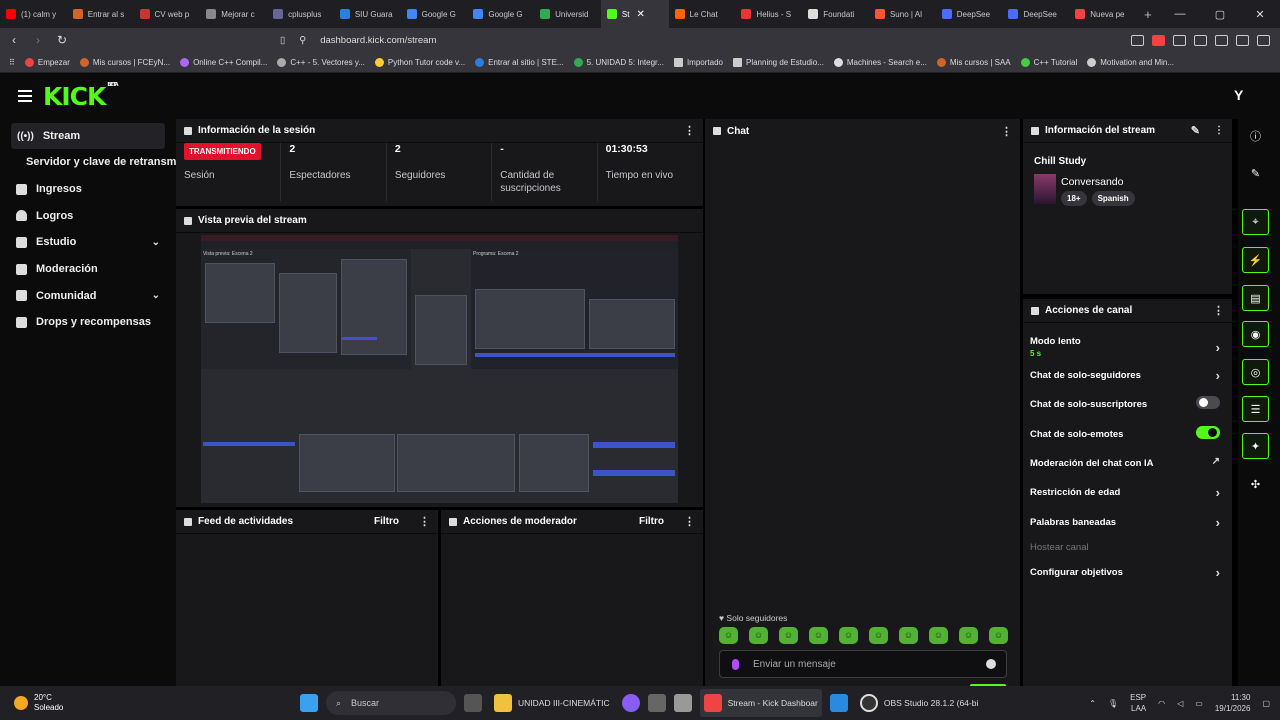 The image size is (1280, 720). I want to click on vscode-icon, so click(838, 703).